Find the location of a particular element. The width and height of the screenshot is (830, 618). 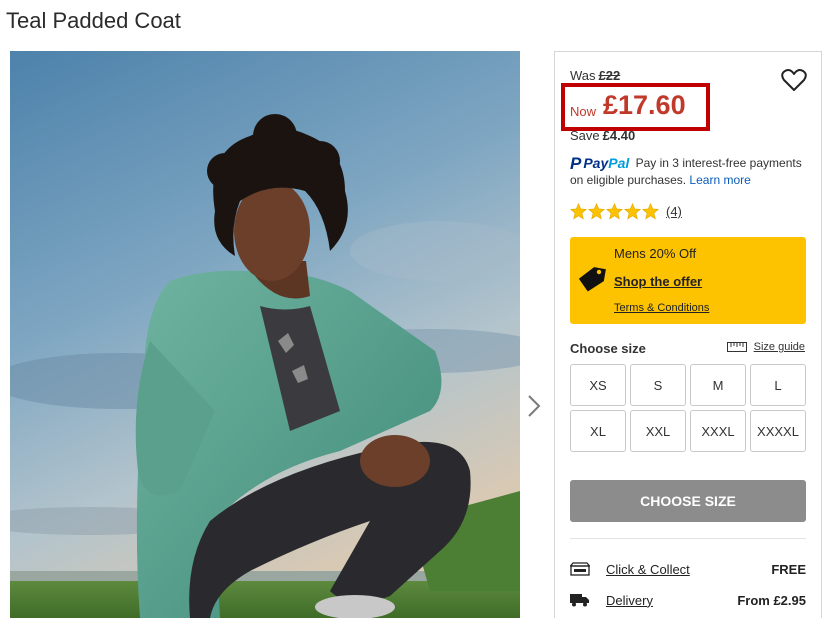

size-option-xxl: XXL is located at coordinates (658, 431).